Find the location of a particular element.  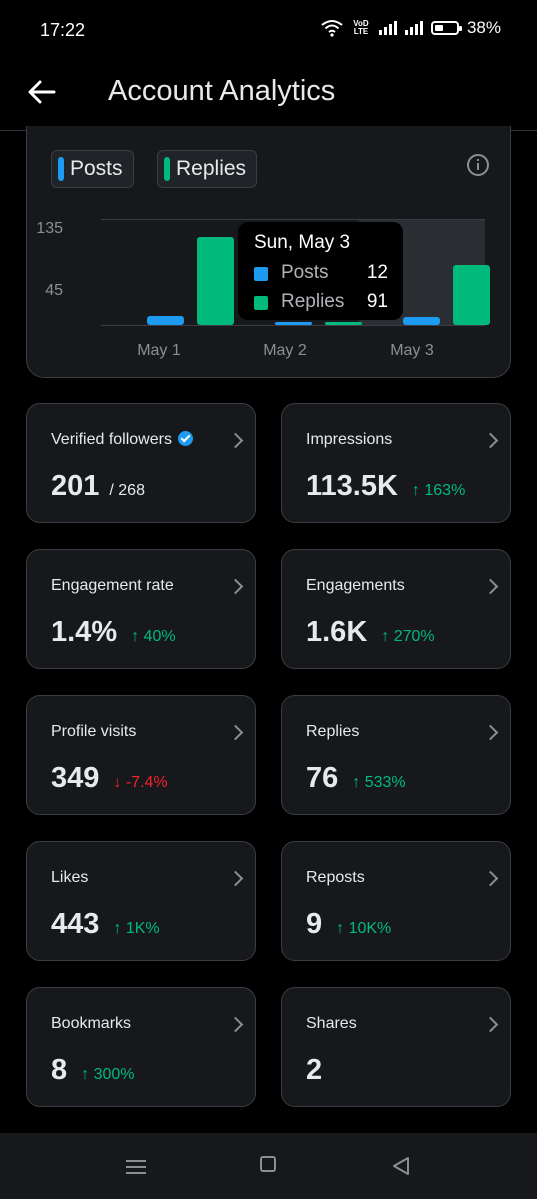

metric-value: 1.6K ↑ 270% is located at coordinates (370, 632).